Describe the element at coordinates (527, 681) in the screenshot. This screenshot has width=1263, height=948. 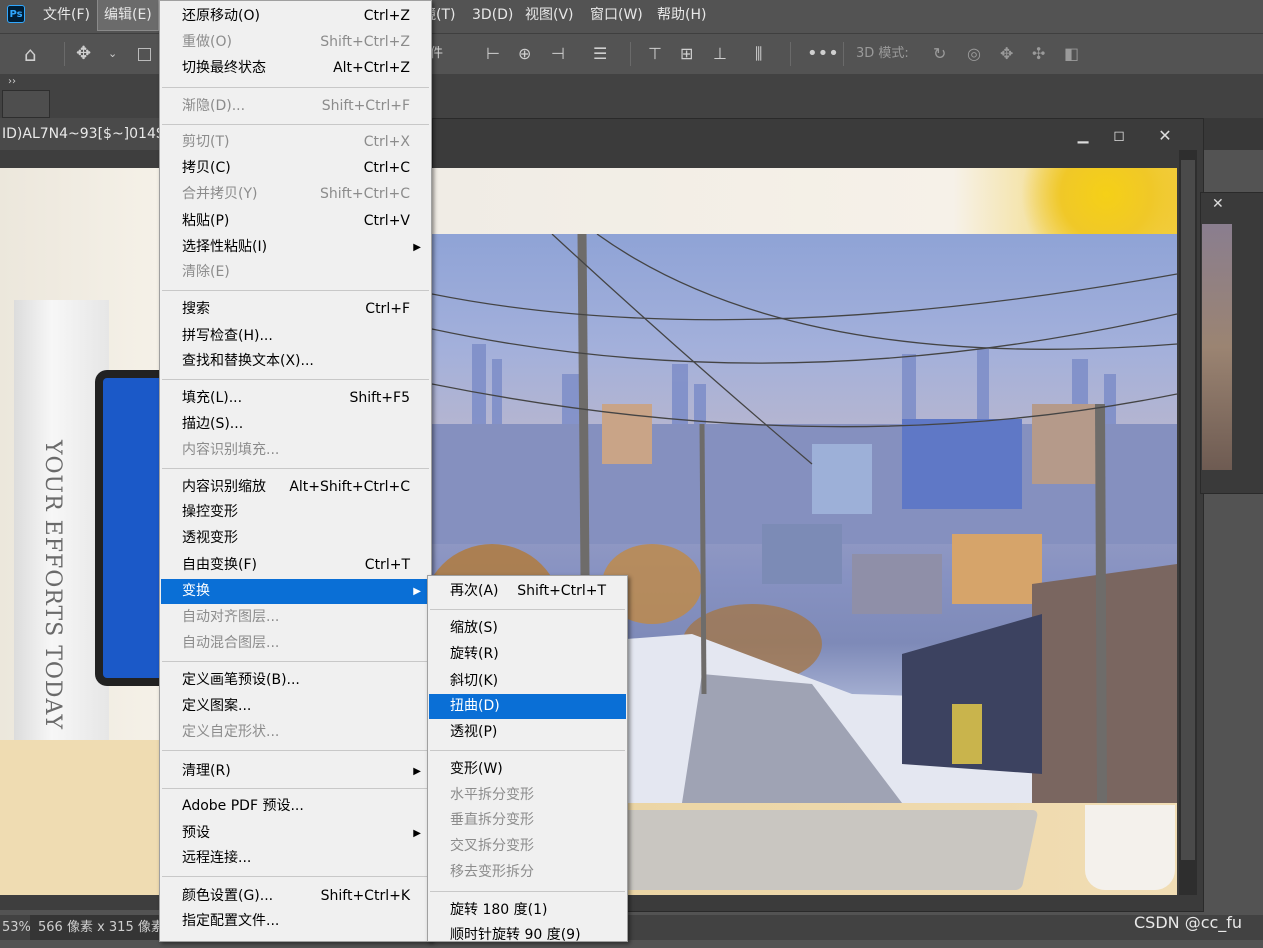
I see `menu-item-skew: 斜切(K)` at that location.